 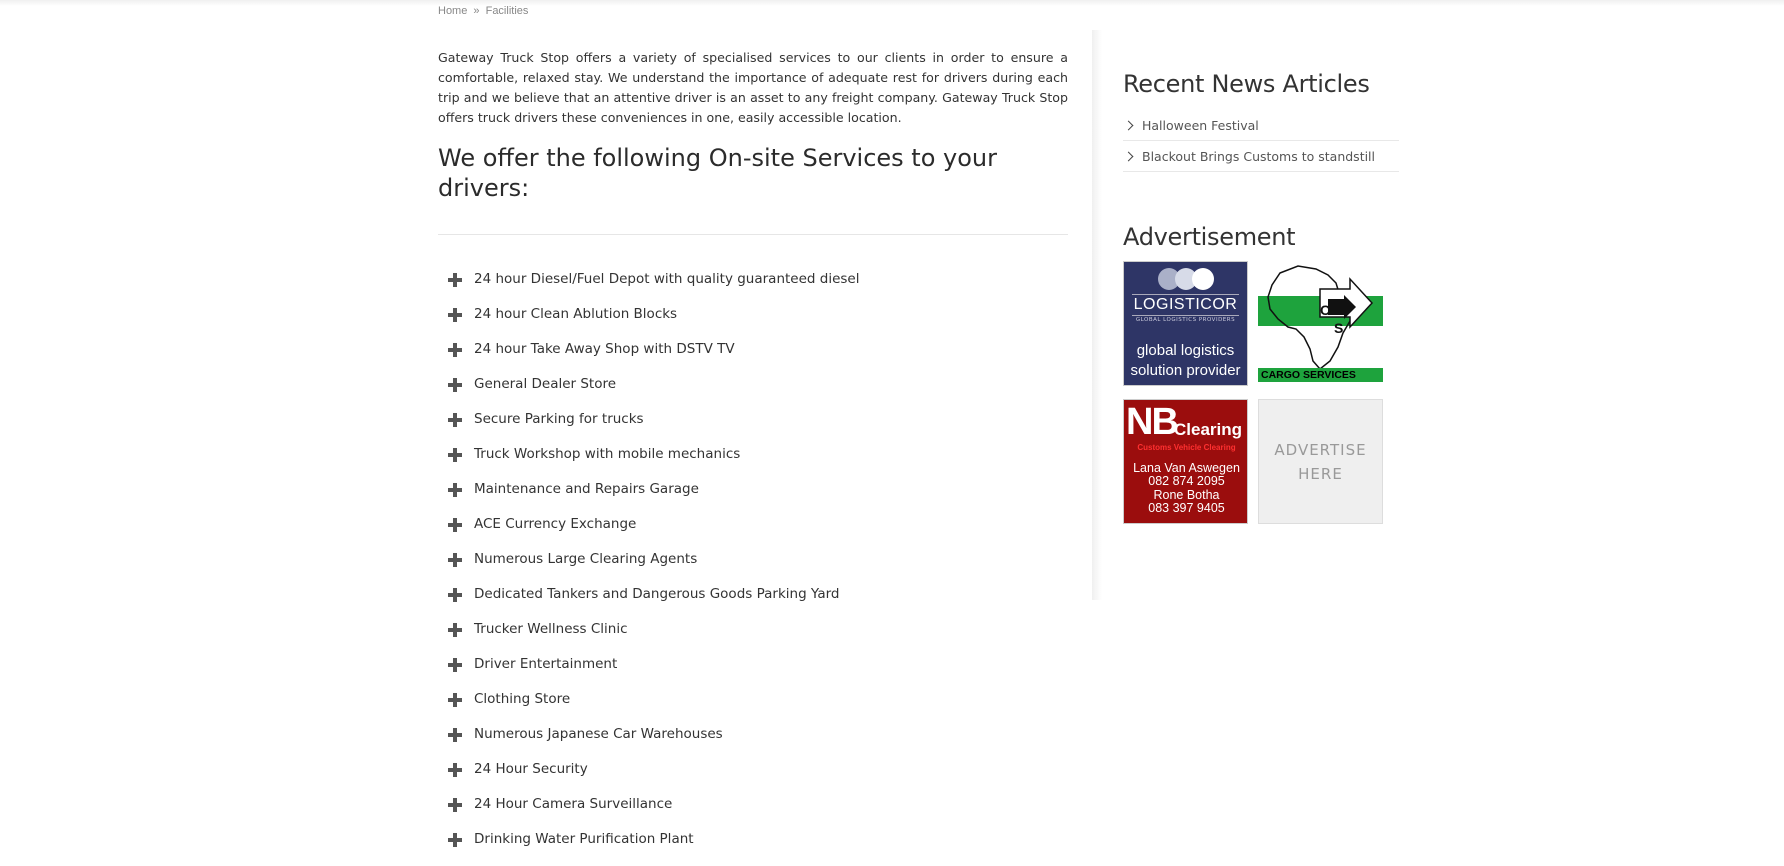 I want to click on news-item: Halloween Festival, so click(x=1261, y=125).